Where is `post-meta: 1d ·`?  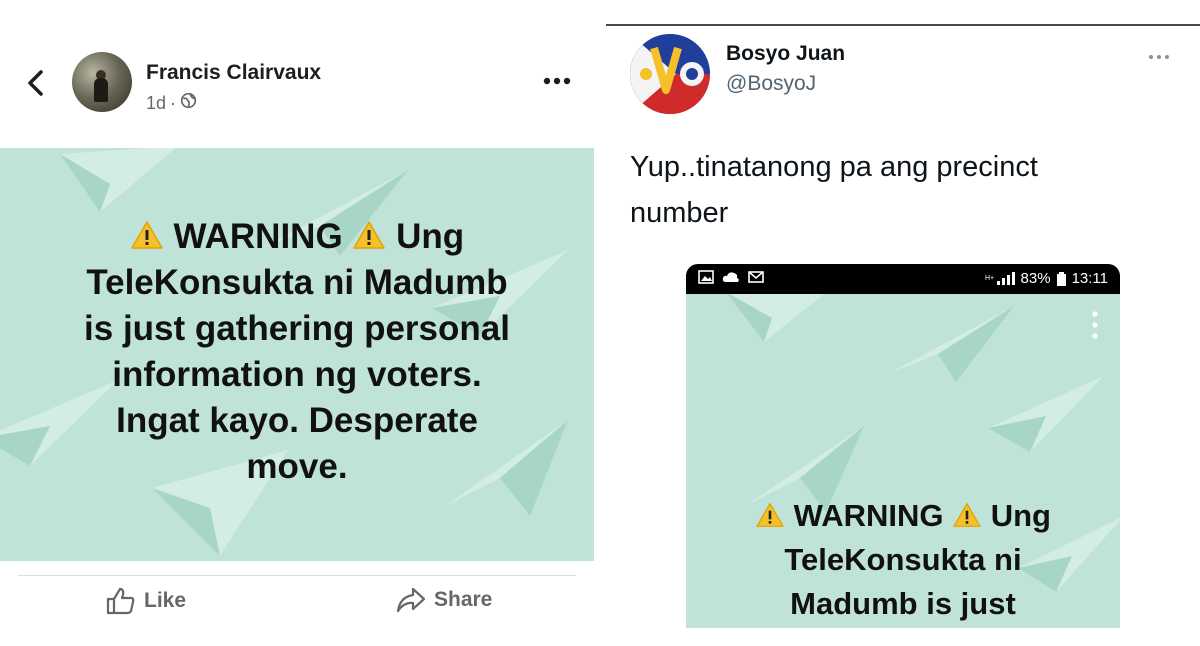 post-meta: 1d · is located at coordinates (171, 103).